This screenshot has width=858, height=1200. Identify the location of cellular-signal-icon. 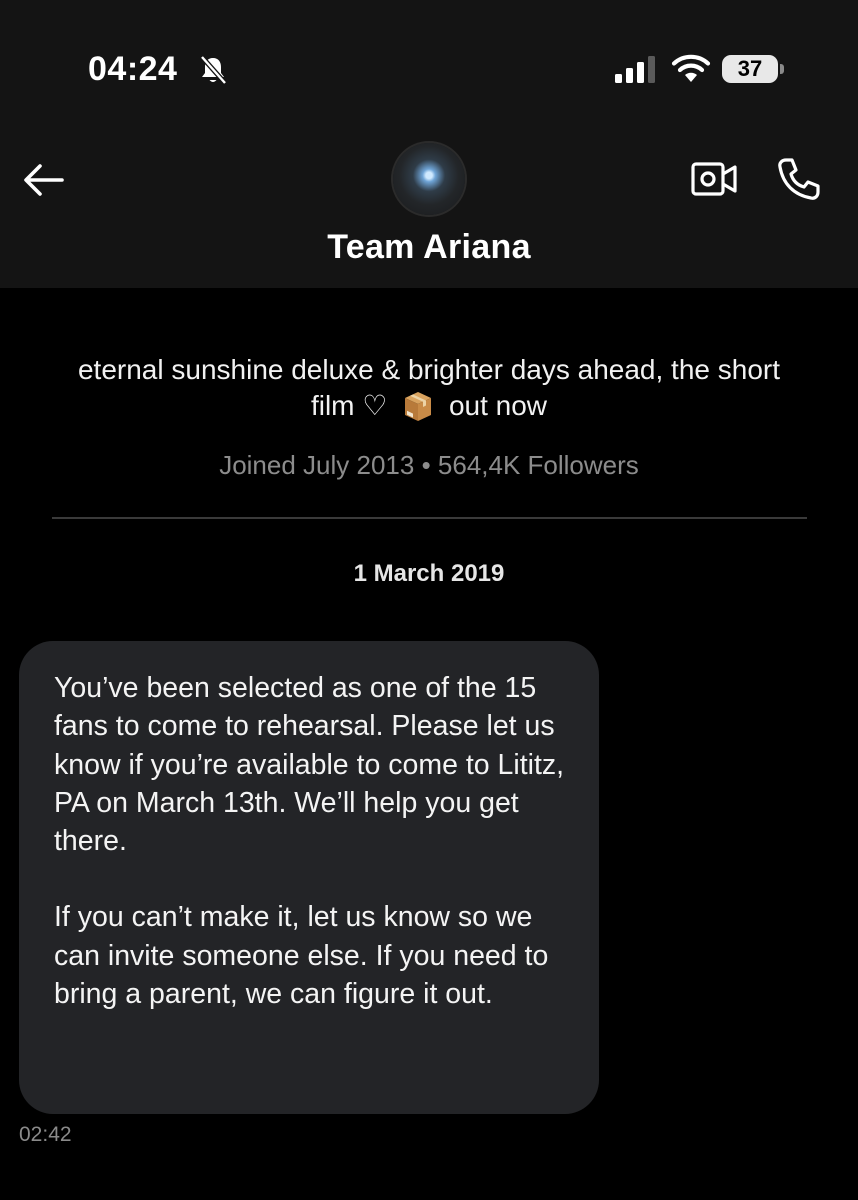
(635, 69).